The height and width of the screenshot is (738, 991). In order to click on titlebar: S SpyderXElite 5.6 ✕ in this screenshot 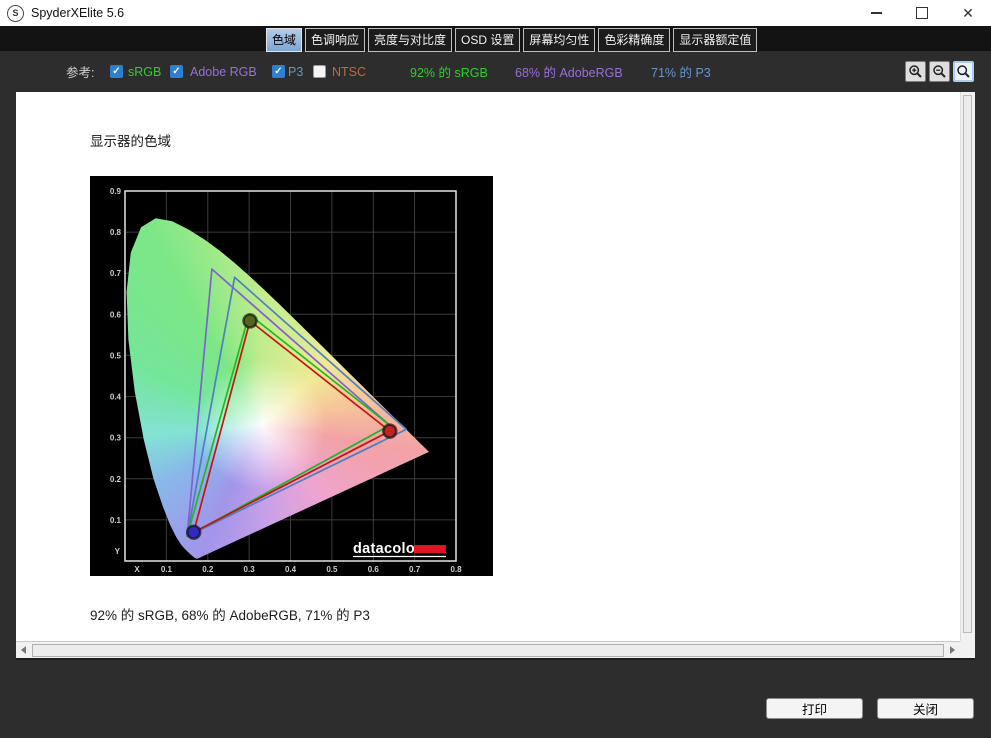, I will do `click(495, 13)`.